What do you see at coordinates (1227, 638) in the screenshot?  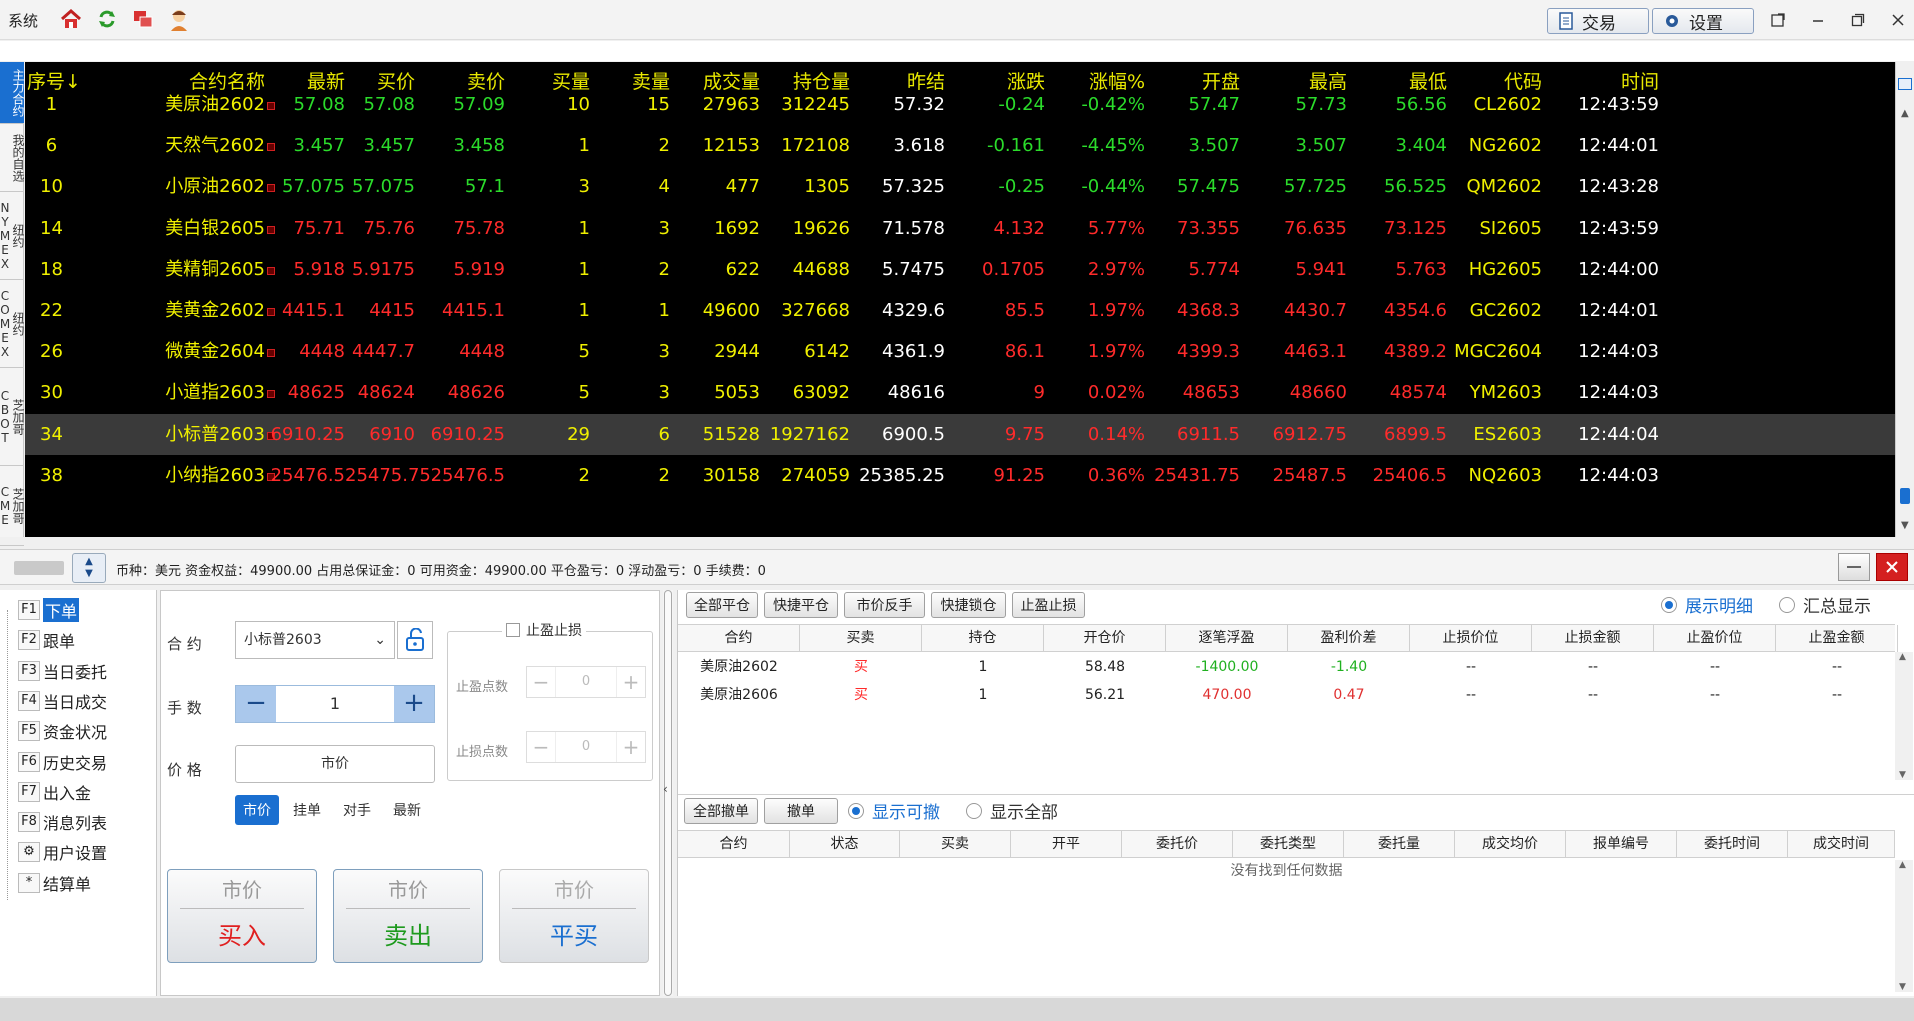 I see `positions-column-header: 逐笔浮盈` at bounding box center [1227, 638].